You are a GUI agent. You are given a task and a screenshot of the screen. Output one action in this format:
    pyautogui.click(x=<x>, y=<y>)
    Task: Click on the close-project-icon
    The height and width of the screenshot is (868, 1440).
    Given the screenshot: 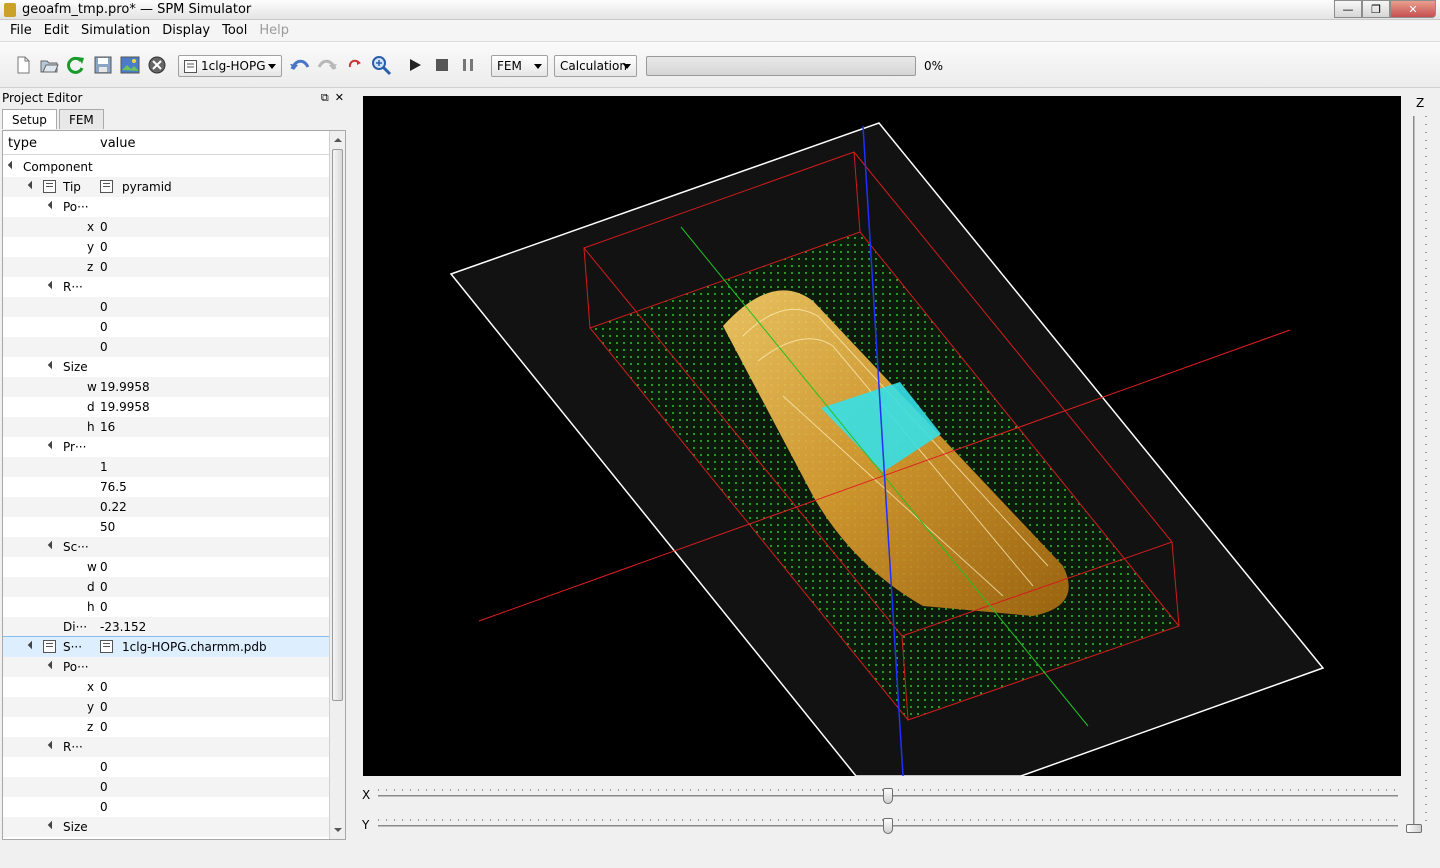 What is the action you would take?
    pyautogui.click(x=157, y=65)
    